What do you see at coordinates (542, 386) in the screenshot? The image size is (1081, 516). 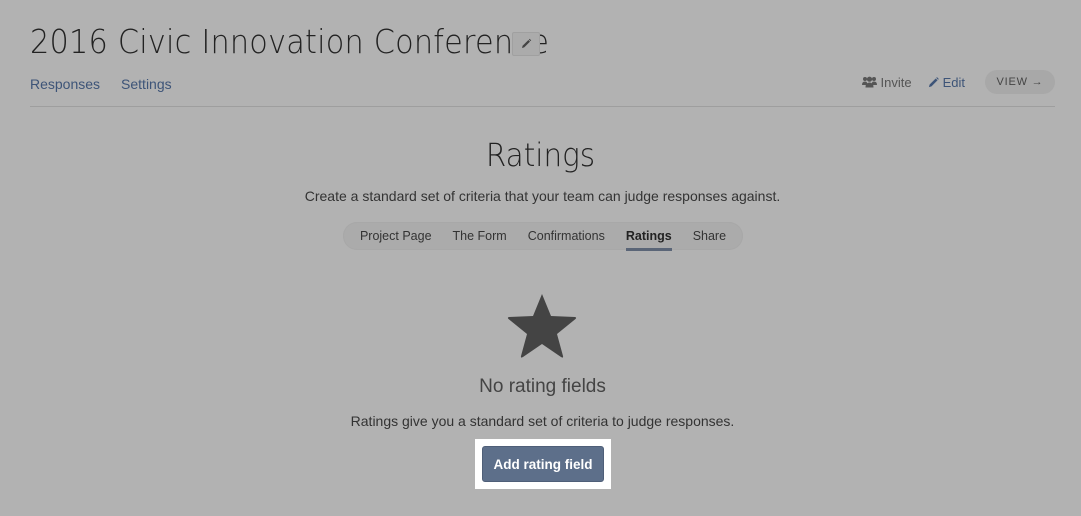 I see `empty-state-title: No rating fields` at bounding box center [542, 386].